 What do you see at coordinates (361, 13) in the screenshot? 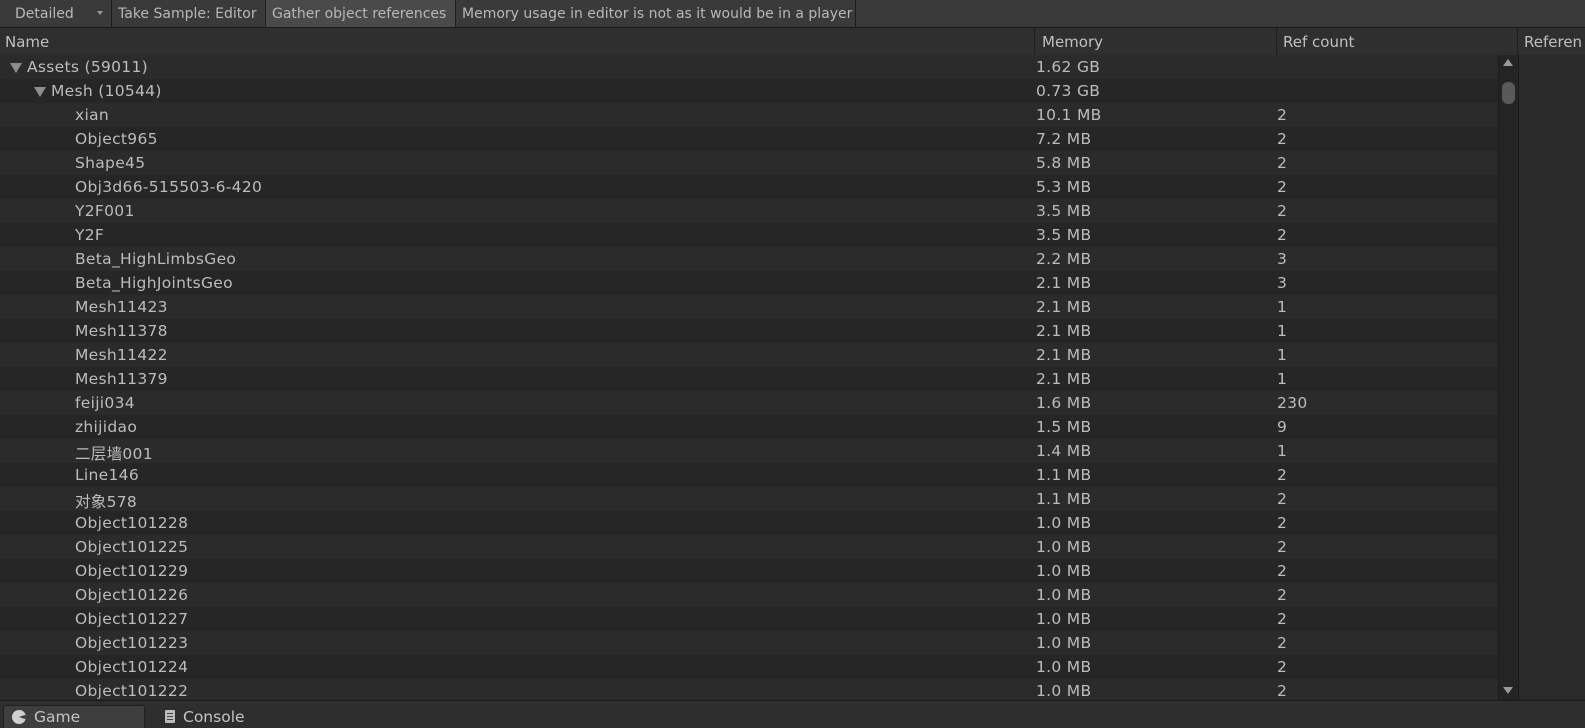
I see `gather-references-toggle: Gather object references` at bounding box center [361, 13].